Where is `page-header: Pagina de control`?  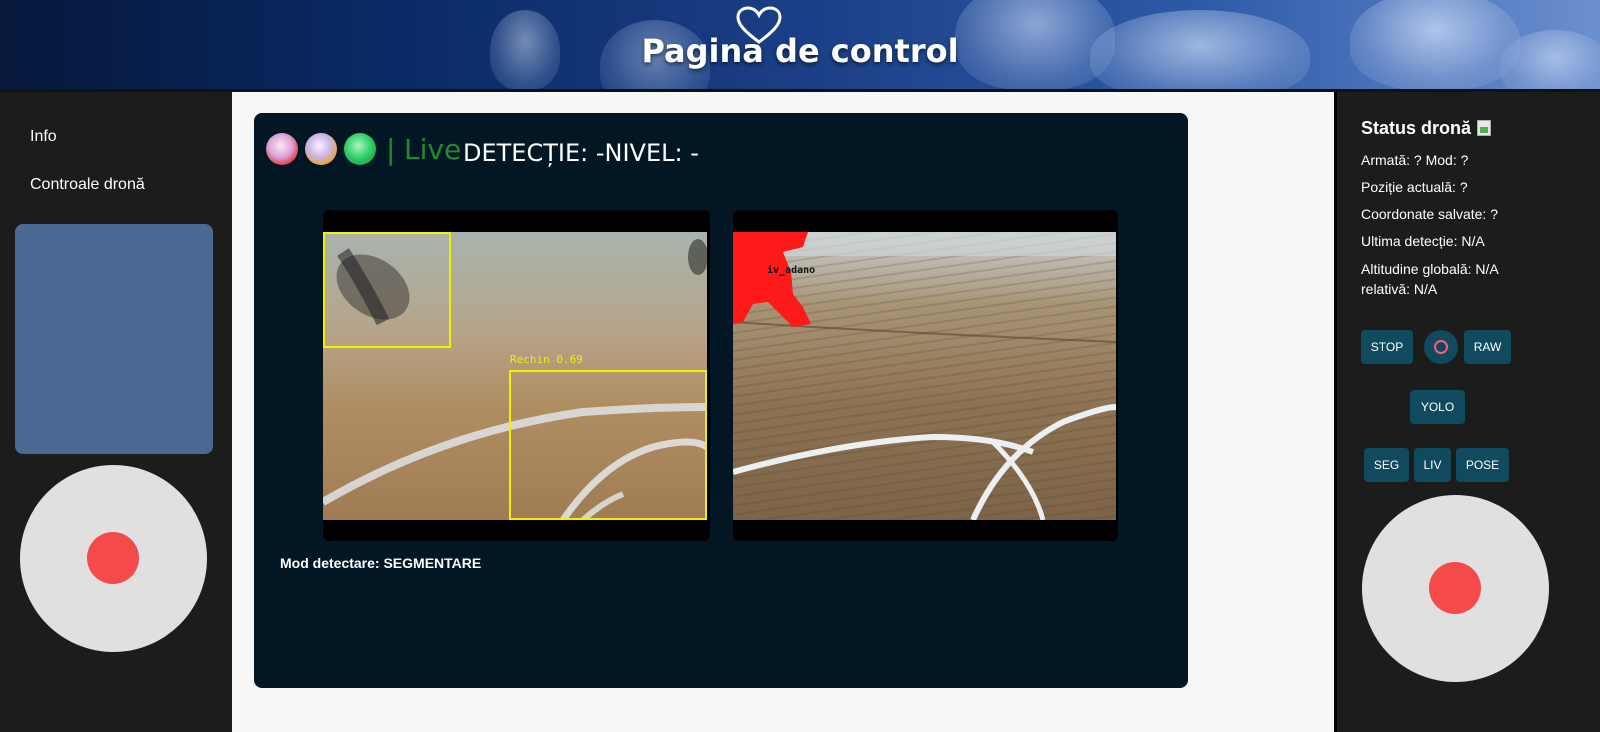 page-header: Pagina de control is located at coordinates (800, 46).